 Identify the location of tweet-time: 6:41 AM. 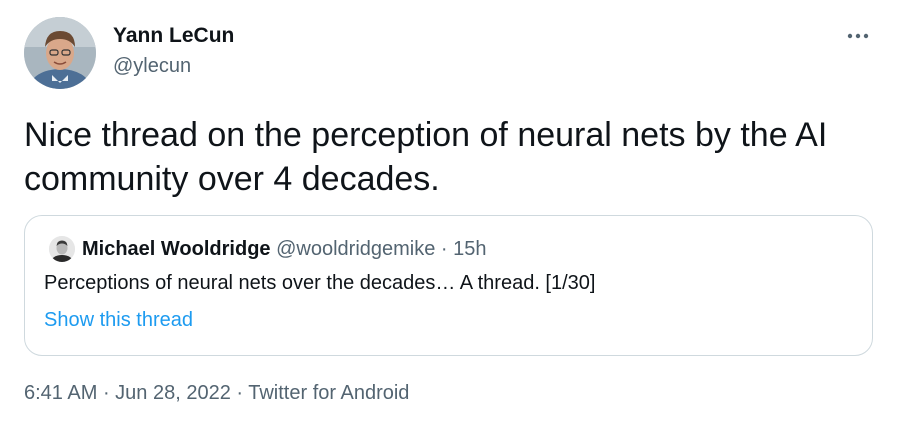
(60, 393).